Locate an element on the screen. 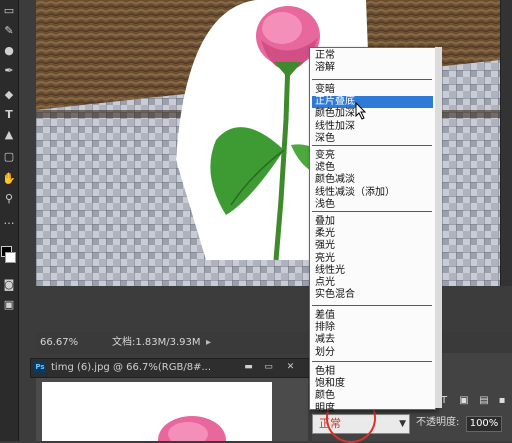 The height and width of the screenshot is (443, 512). blend-mode-option: 深色 is located at coordinates (372, 139).